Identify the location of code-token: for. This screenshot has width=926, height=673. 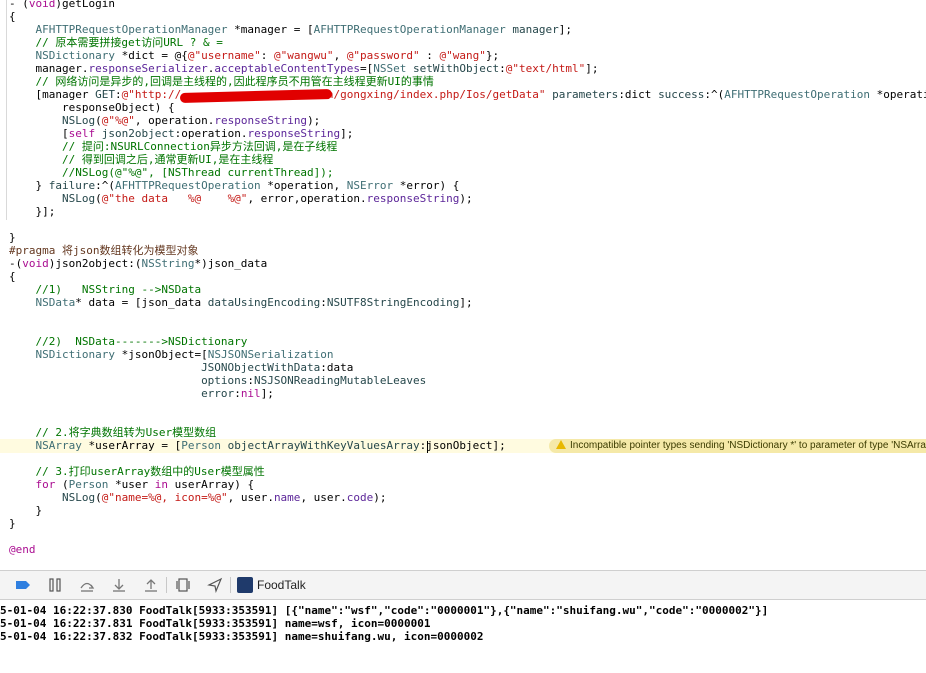
(45, 484).